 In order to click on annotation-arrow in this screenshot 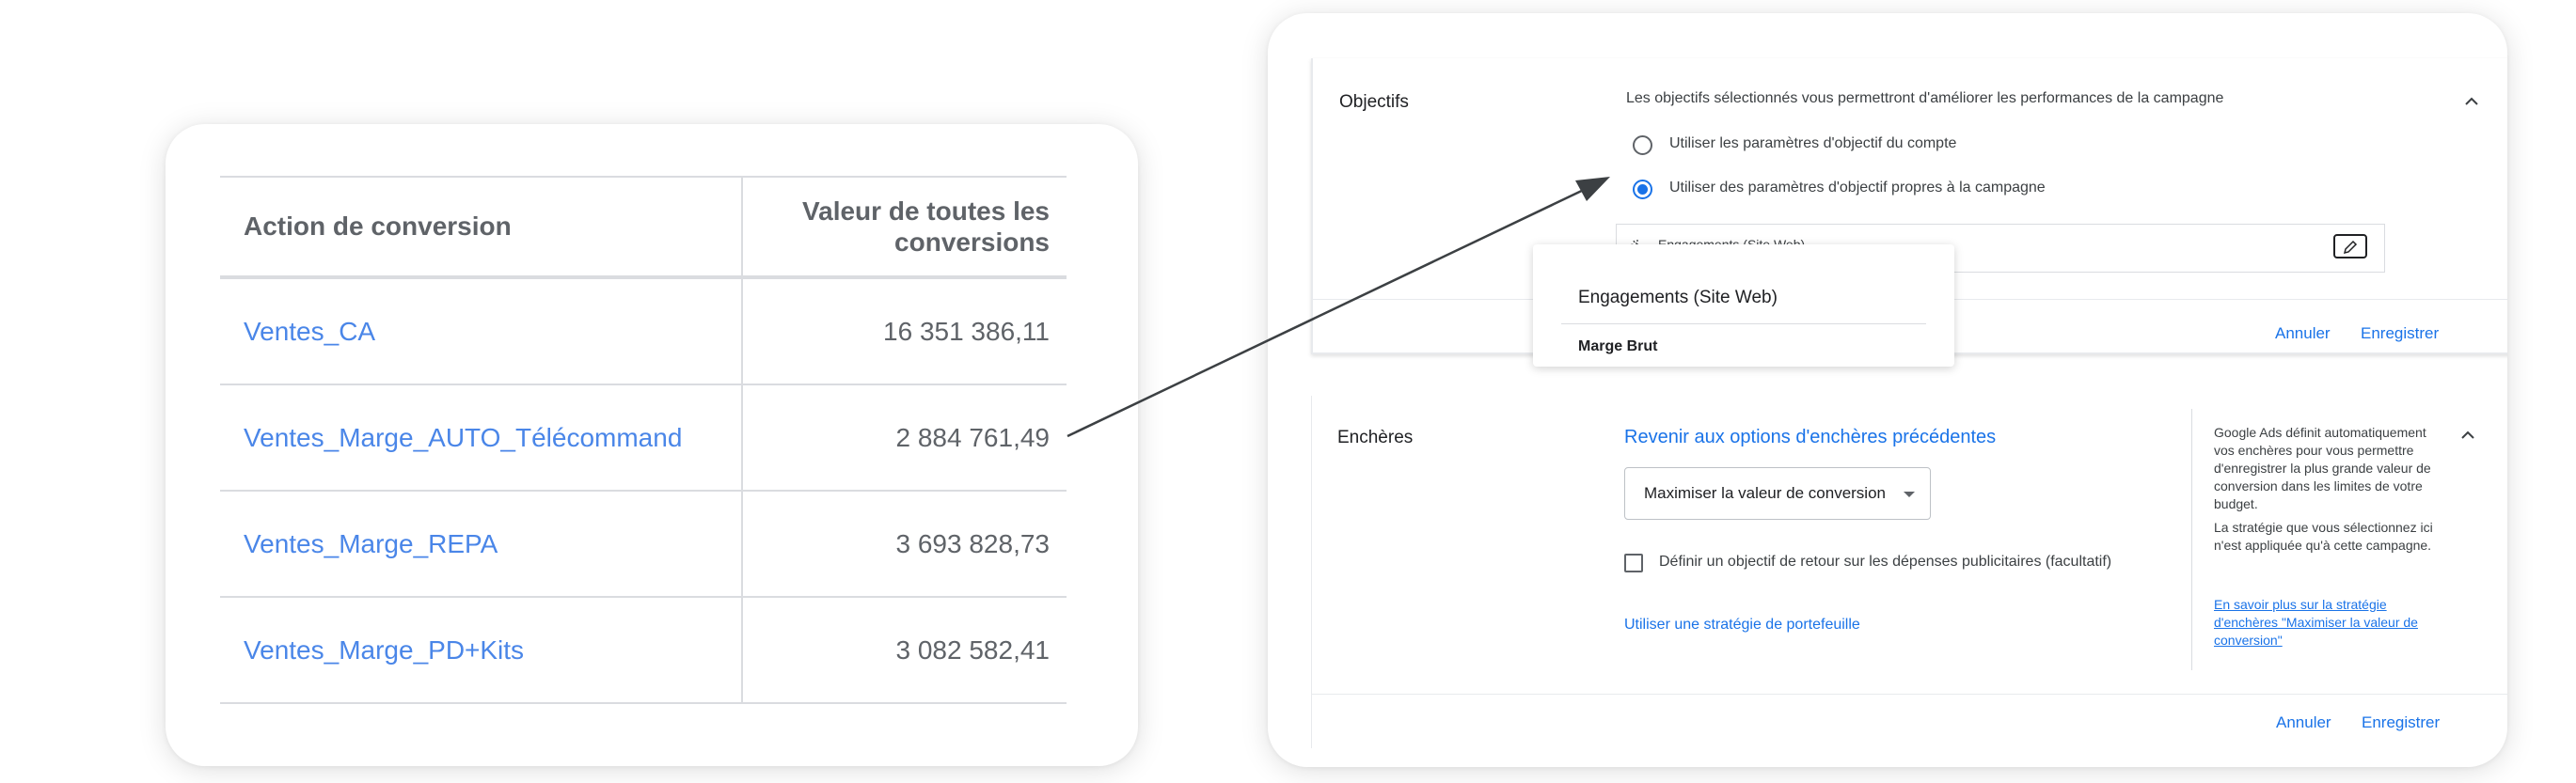, I will do `click(1338, 307)`.